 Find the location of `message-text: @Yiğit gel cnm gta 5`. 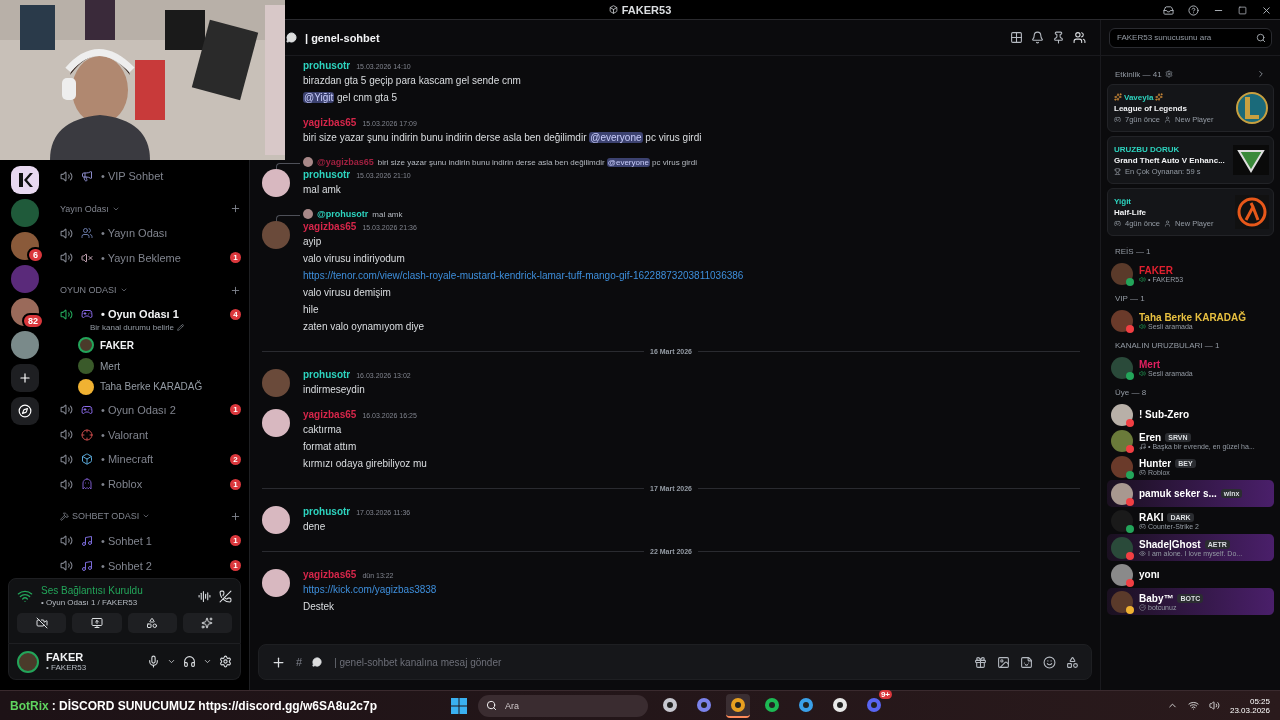

message-text: @Yiğit gel cnm gta 5 is located at coordinates (351, 98).